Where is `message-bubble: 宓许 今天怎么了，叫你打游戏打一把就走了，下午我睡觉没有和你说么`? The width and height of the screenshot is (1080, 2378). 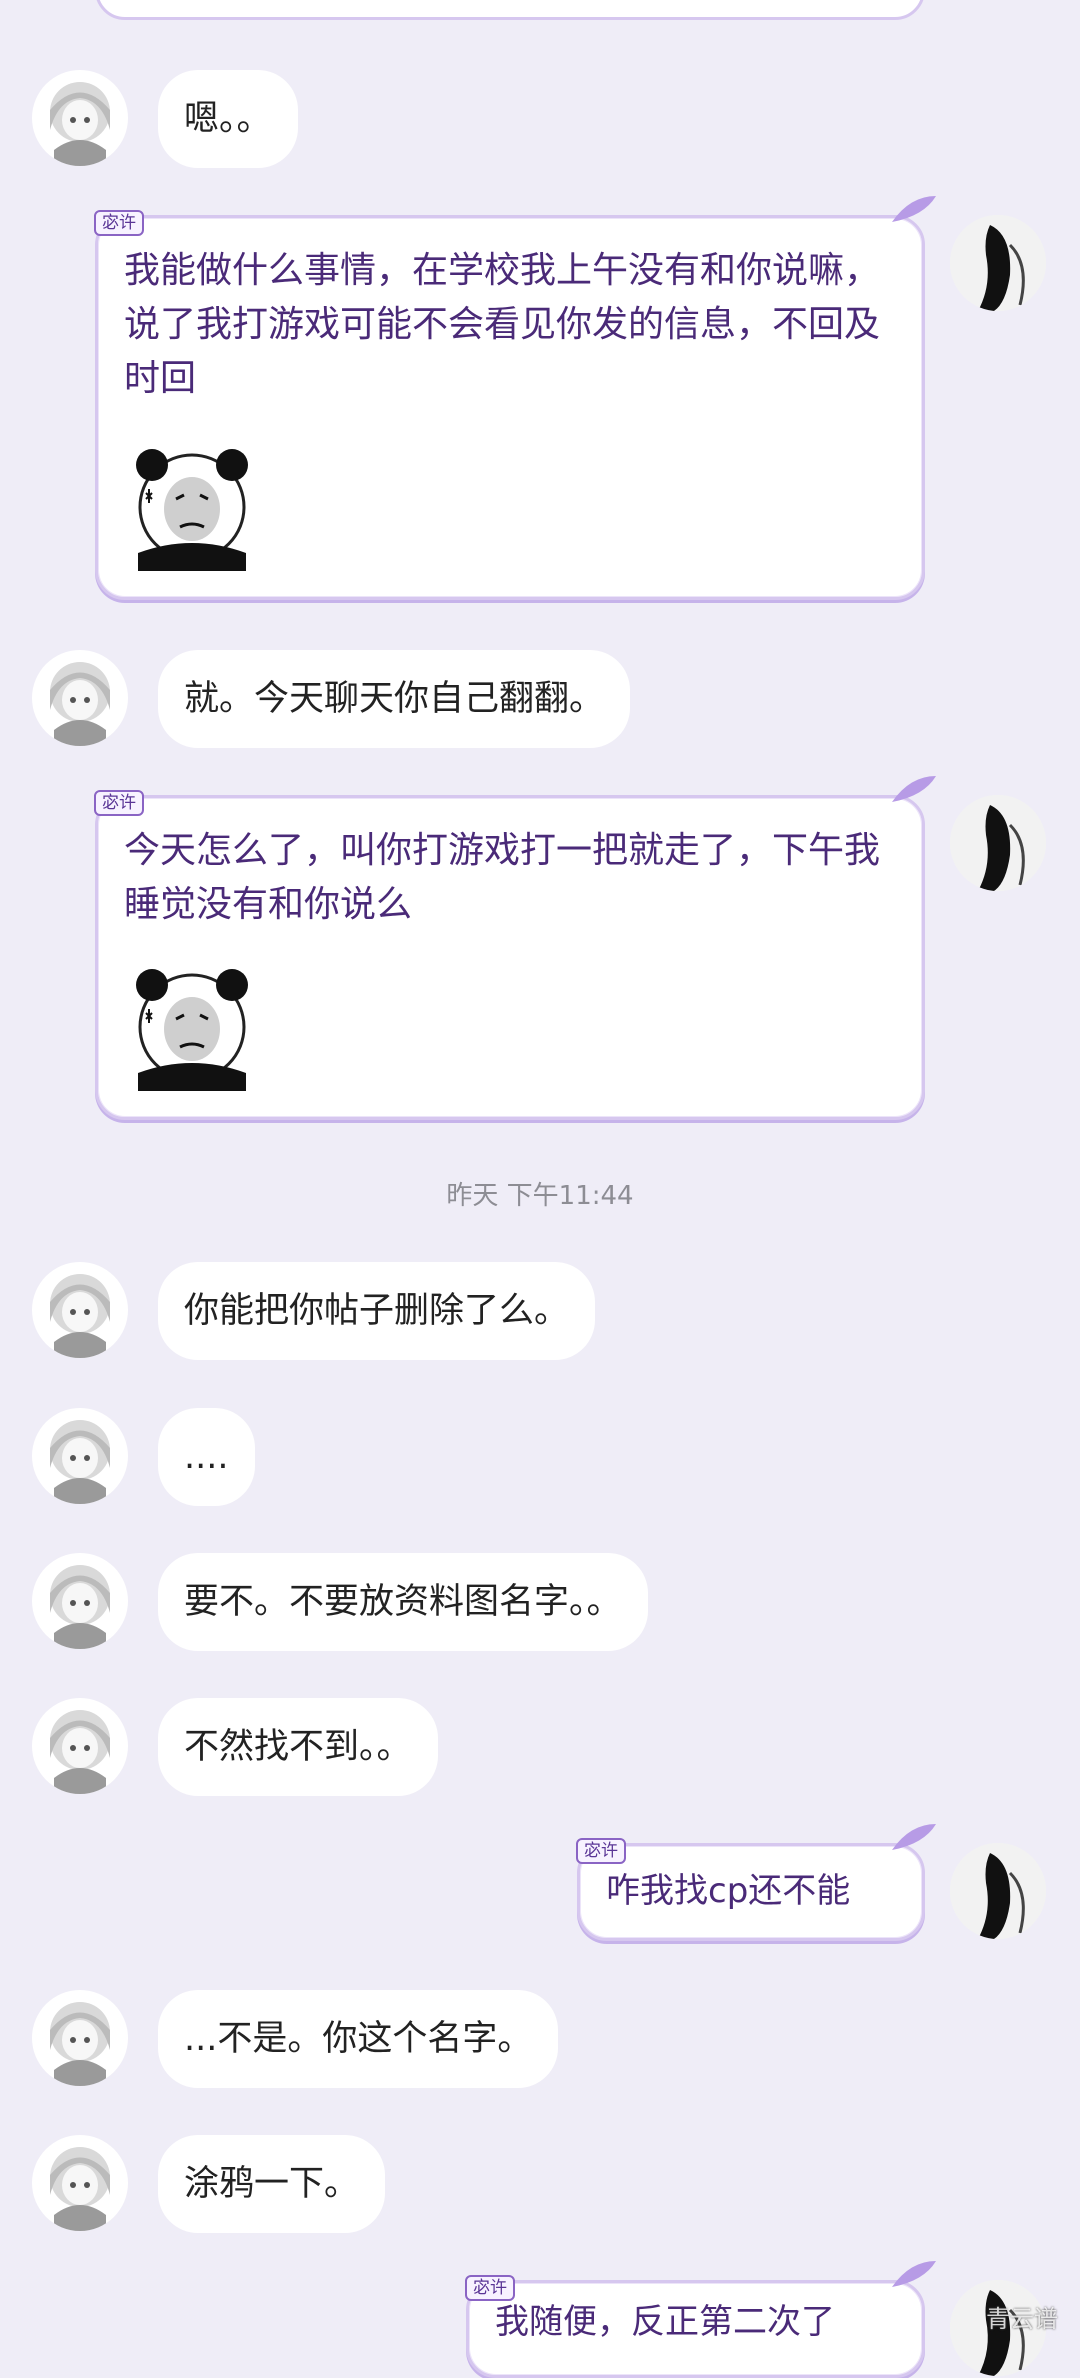
message-bubble: 宓许 今天怎么了，叫你打游戏打一把就走了，下午我睡觉没有和你说么 is located at coordinates (515, 948).